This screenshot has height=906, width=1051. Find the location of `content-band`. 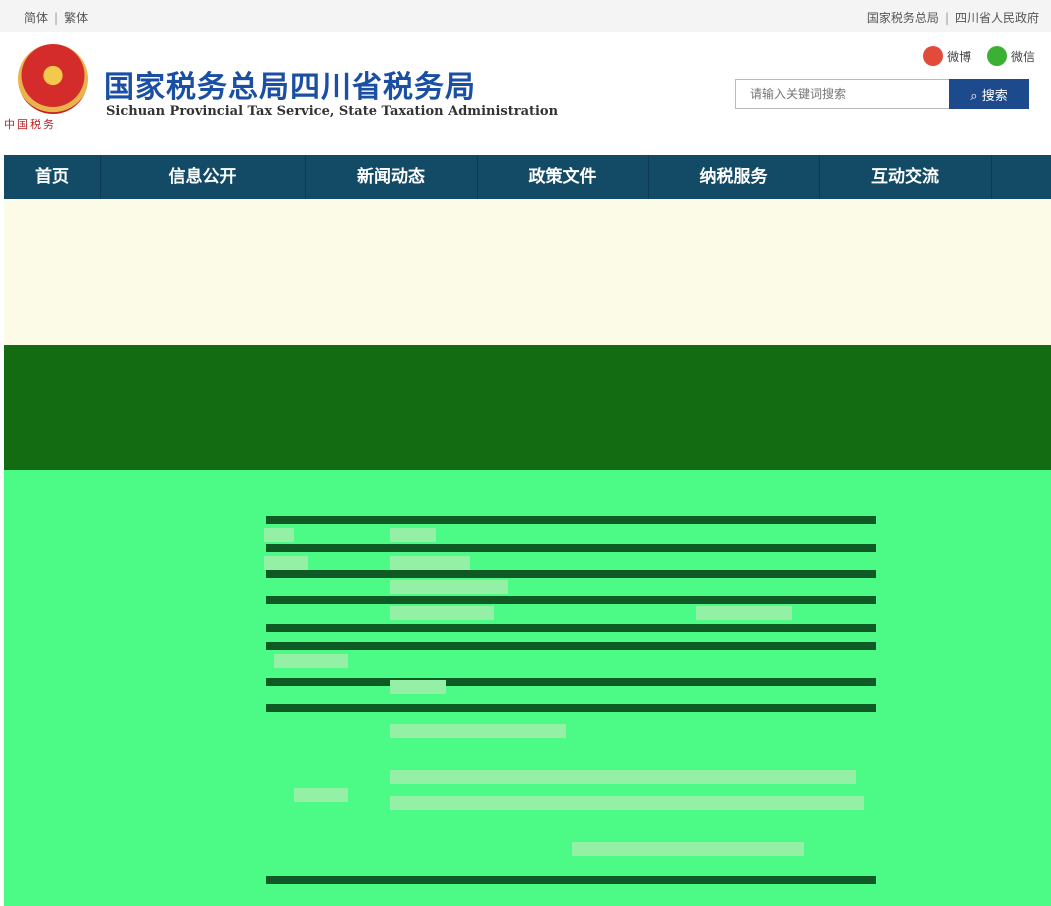

content-band is located at coordinates (527, 407).